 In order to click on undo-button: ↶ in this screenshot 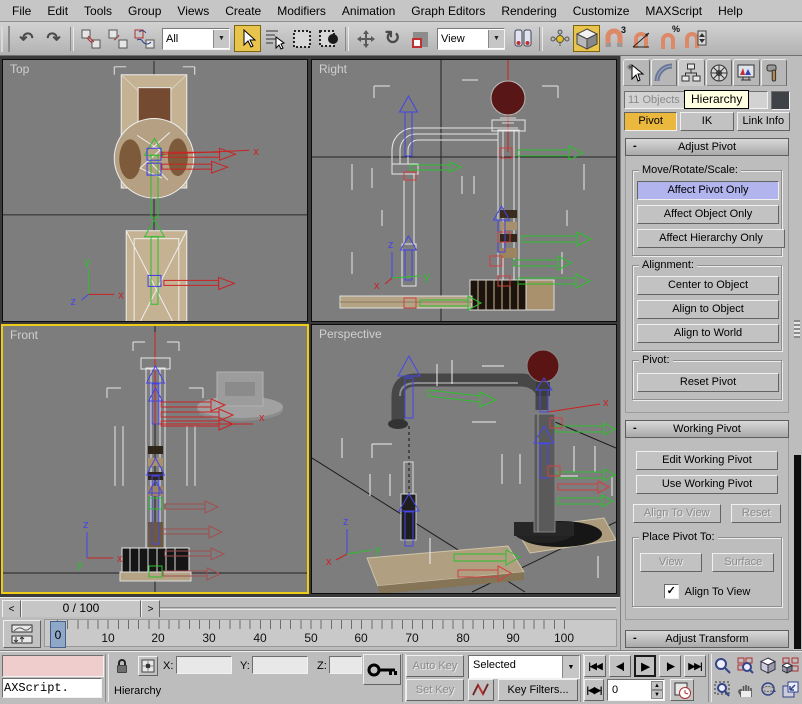, I will do `click(26, 38)`.